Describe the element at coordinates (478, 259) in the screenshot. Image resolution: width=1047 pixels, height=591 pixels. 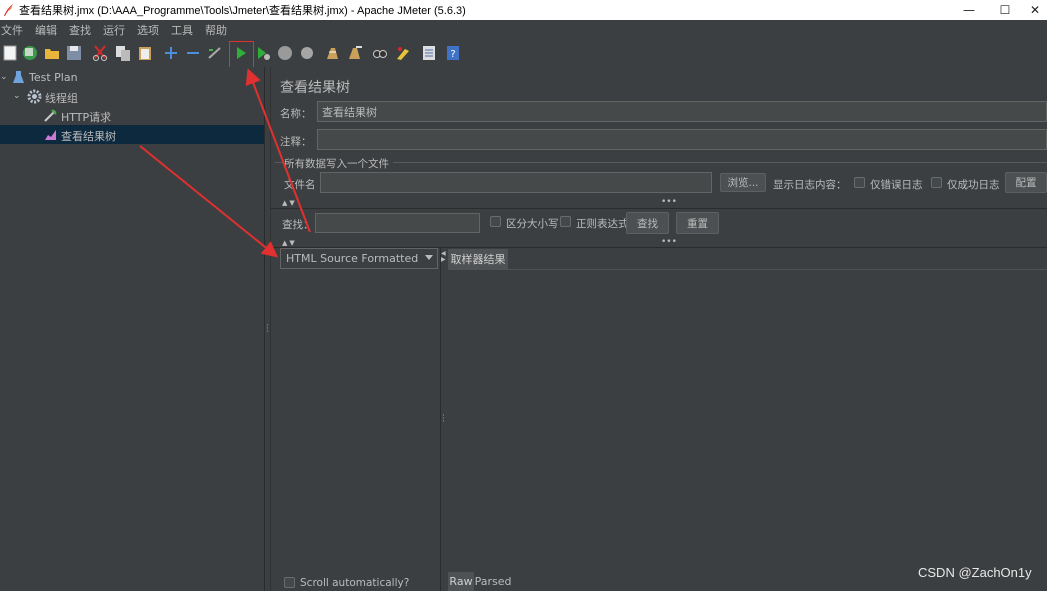
I see `tab-sampler-result: 取样器结果` at that location.